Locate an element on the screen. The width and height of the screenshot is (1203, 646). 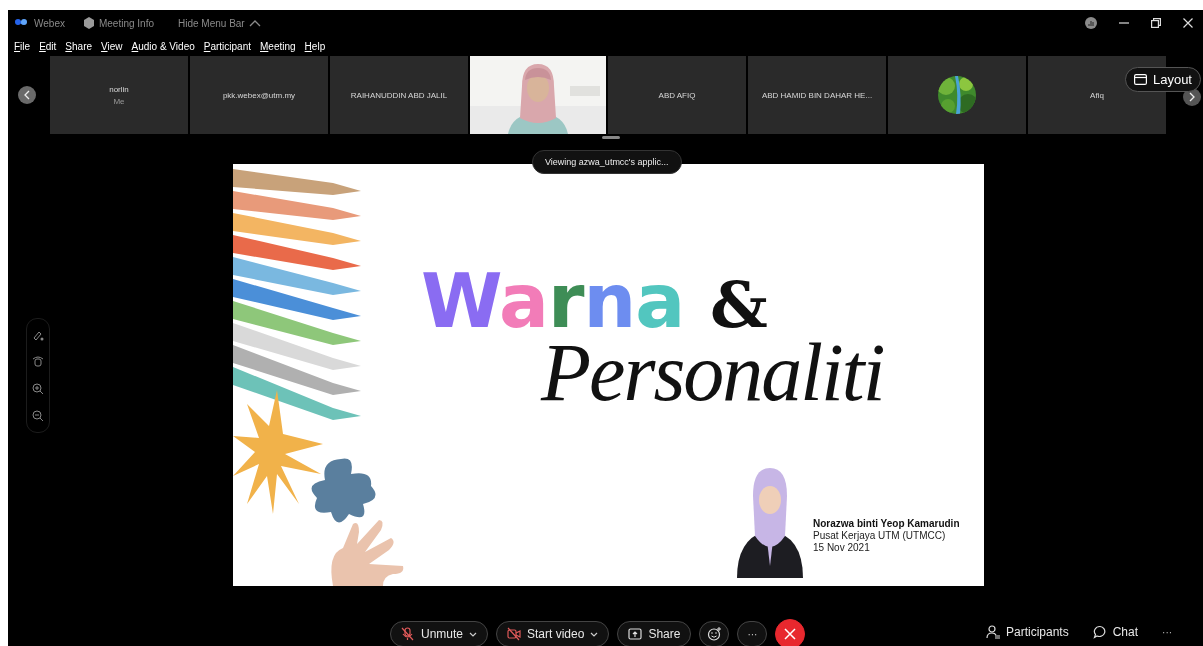
unmute-button: Unmute is located at coordinates (439, 633).